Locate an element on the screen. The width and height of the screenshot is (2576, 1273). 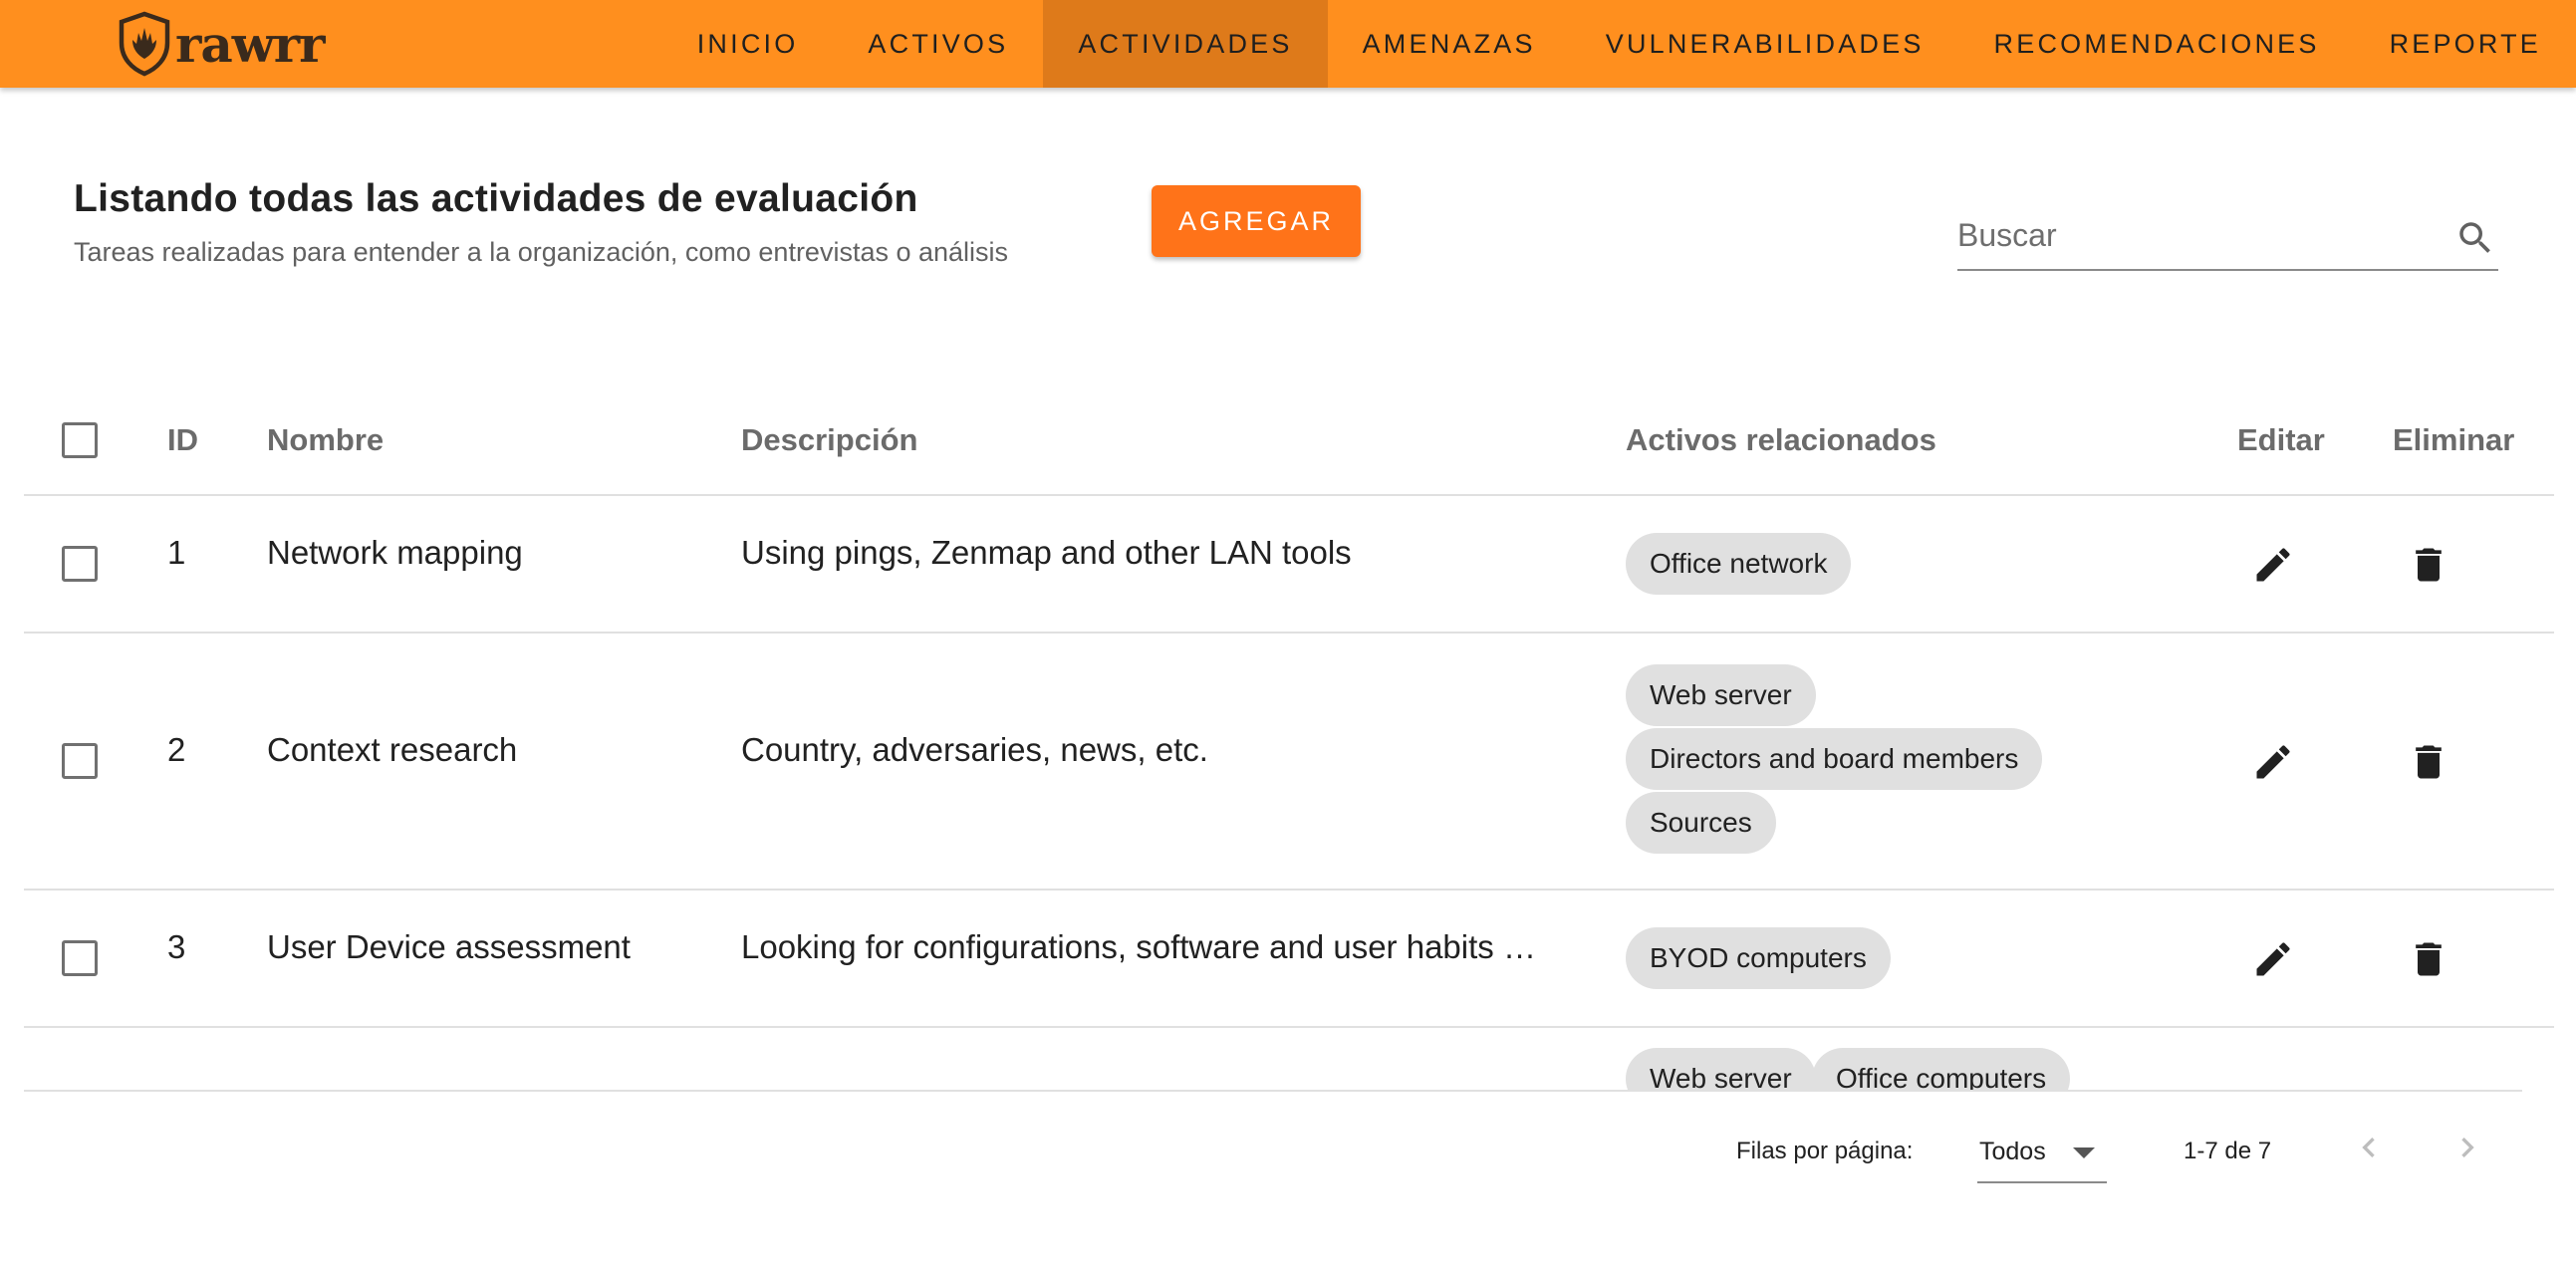
search-field is located at coordinates (2227, 239).